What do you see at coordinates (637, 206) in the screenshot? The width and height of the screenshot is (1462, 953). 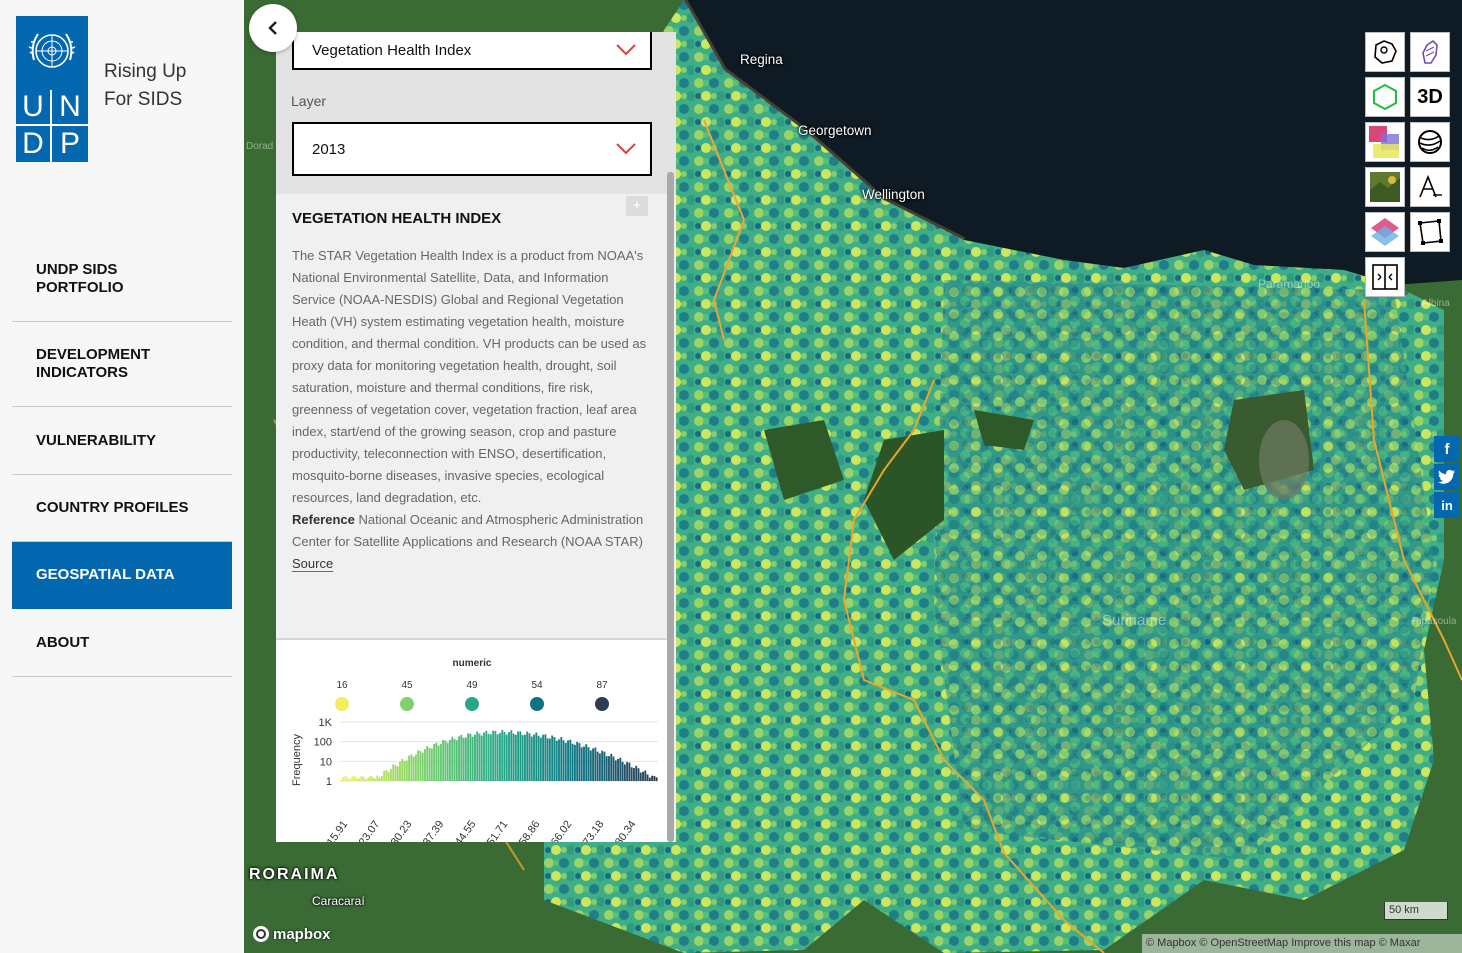 I see `expand-button: +` at bounding box center [637, 206].